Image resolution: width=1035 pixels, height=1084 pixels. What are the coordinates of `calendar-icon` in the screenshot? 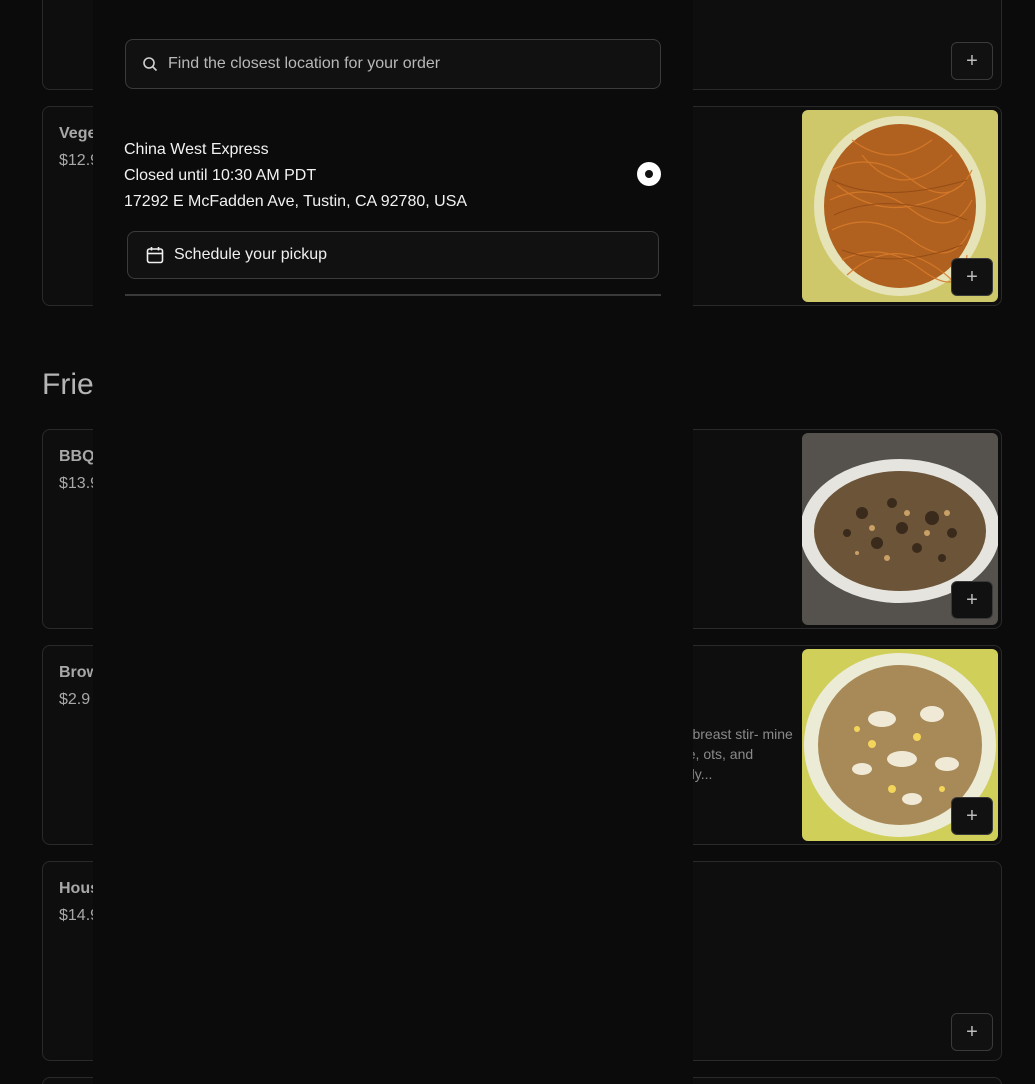 It's located at (155, 255).